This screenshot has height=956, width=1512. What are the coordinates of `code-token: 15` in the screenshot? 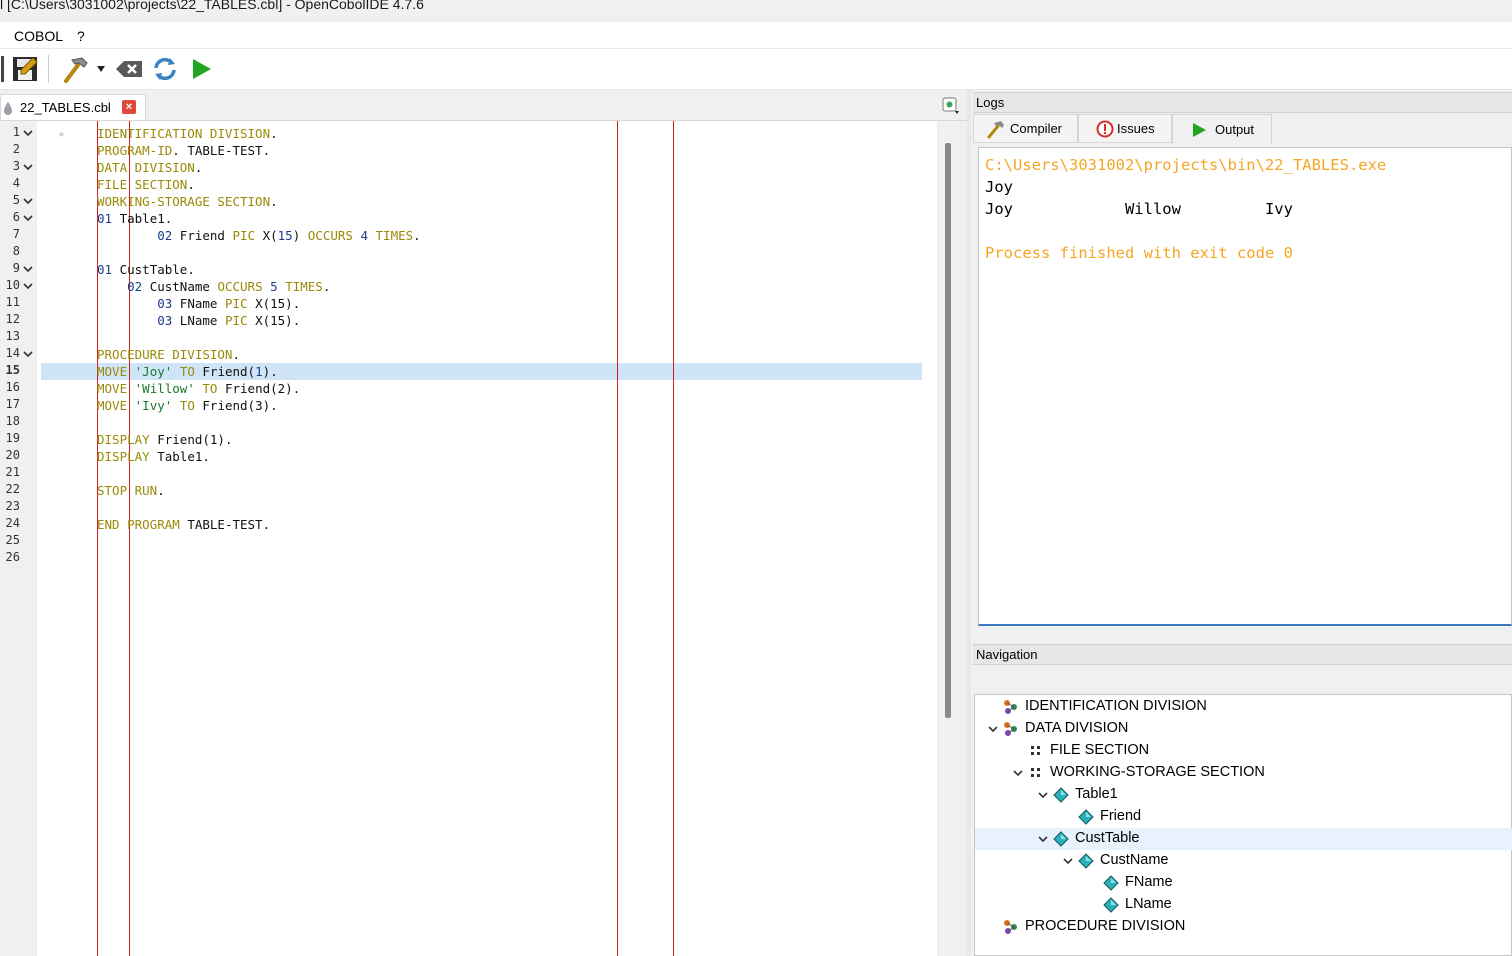 It's located at (285, 235).